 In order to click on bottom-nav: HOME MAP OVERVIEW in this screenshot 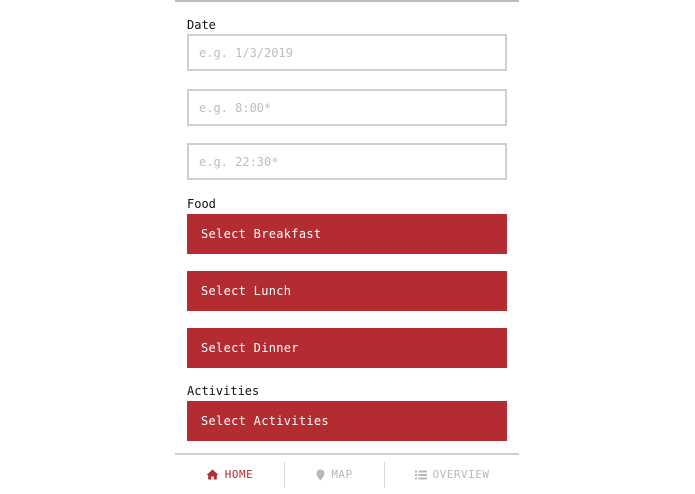, I will do `click(347, 473)`.